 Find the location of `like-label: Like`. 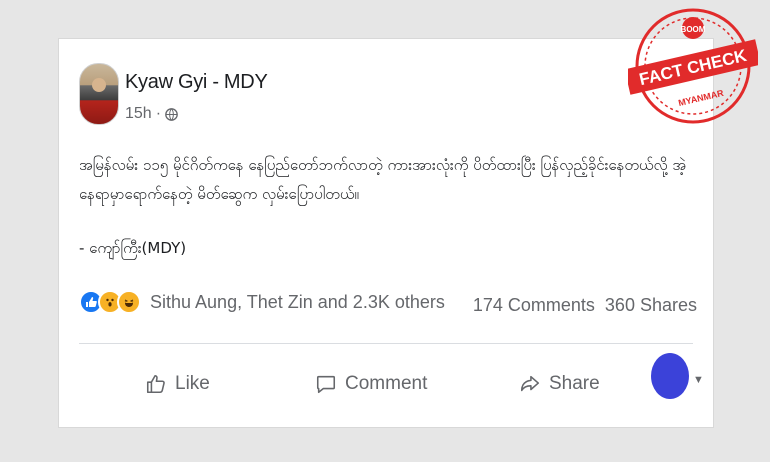

like-label: Like is located at coordinates (192, 383).